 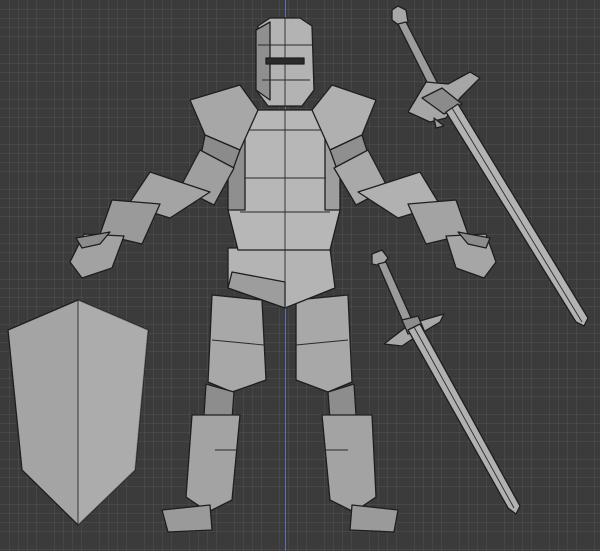 I want to click on left-leg, so click(x=214, y=413).